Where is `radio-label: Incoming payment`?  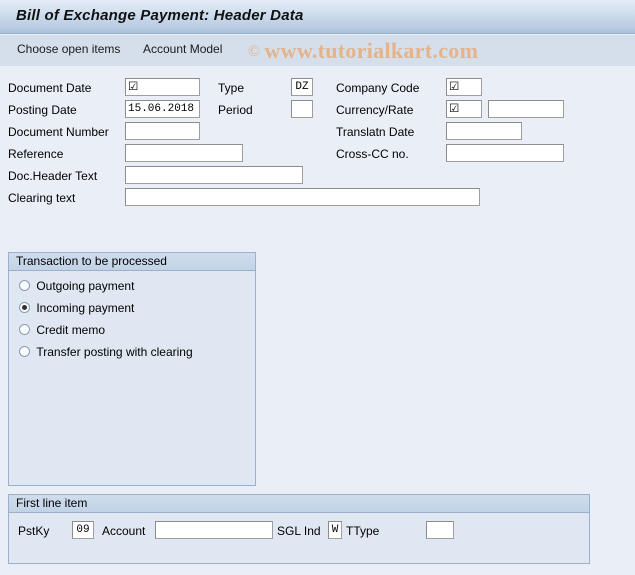
radio-label: Incoming payment is located at coordinates (85, 308).